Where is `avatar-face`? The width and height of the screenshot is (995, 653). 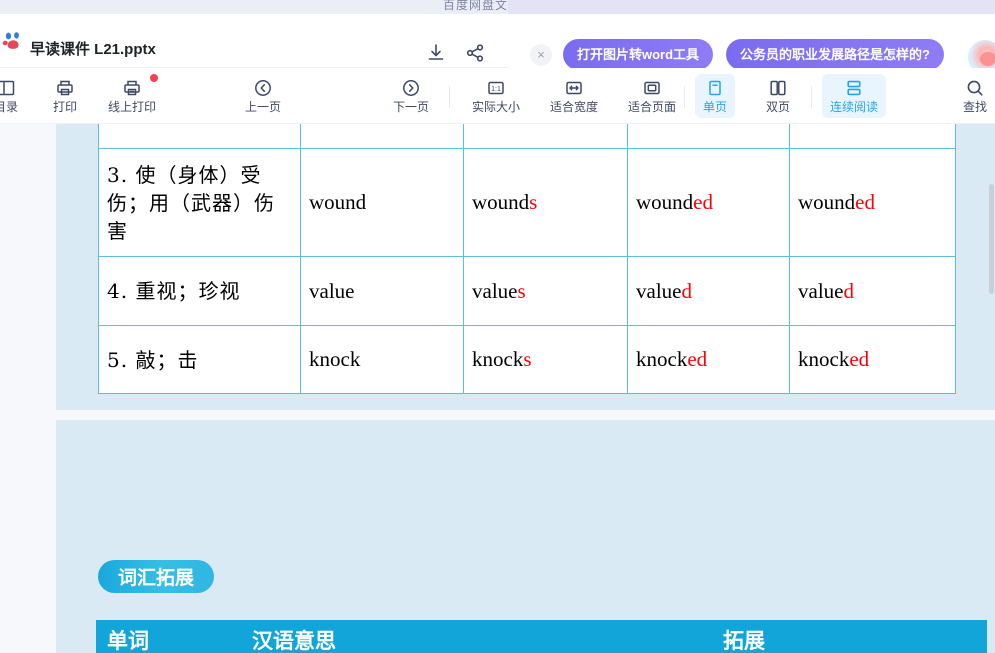 avatar-face is located at coordinates (987, 59).